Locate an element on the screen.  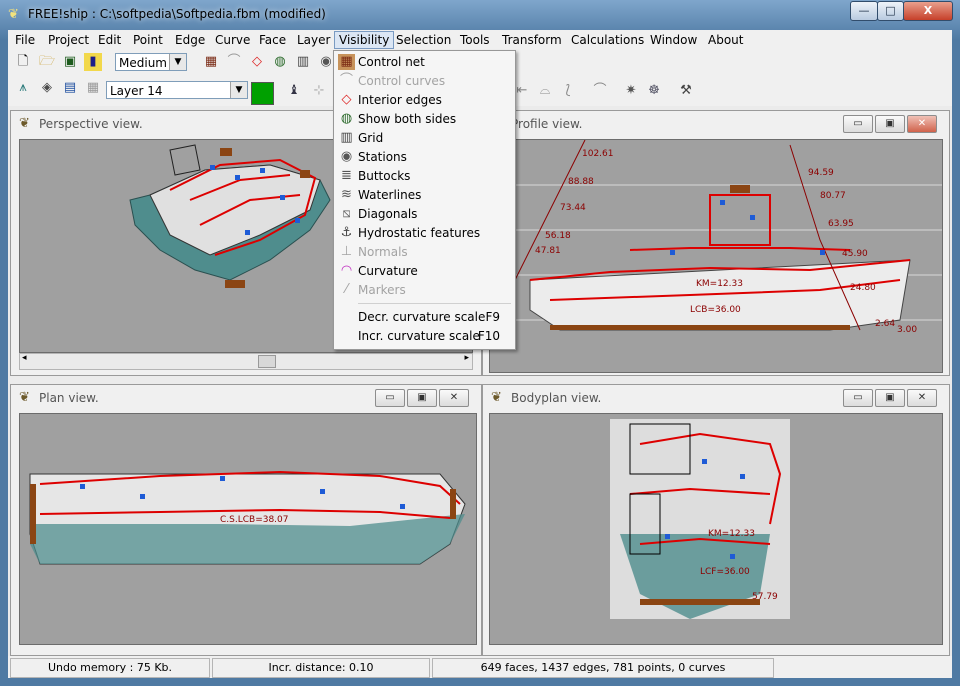
menu-face: Face is located at coordinates (272, 40).